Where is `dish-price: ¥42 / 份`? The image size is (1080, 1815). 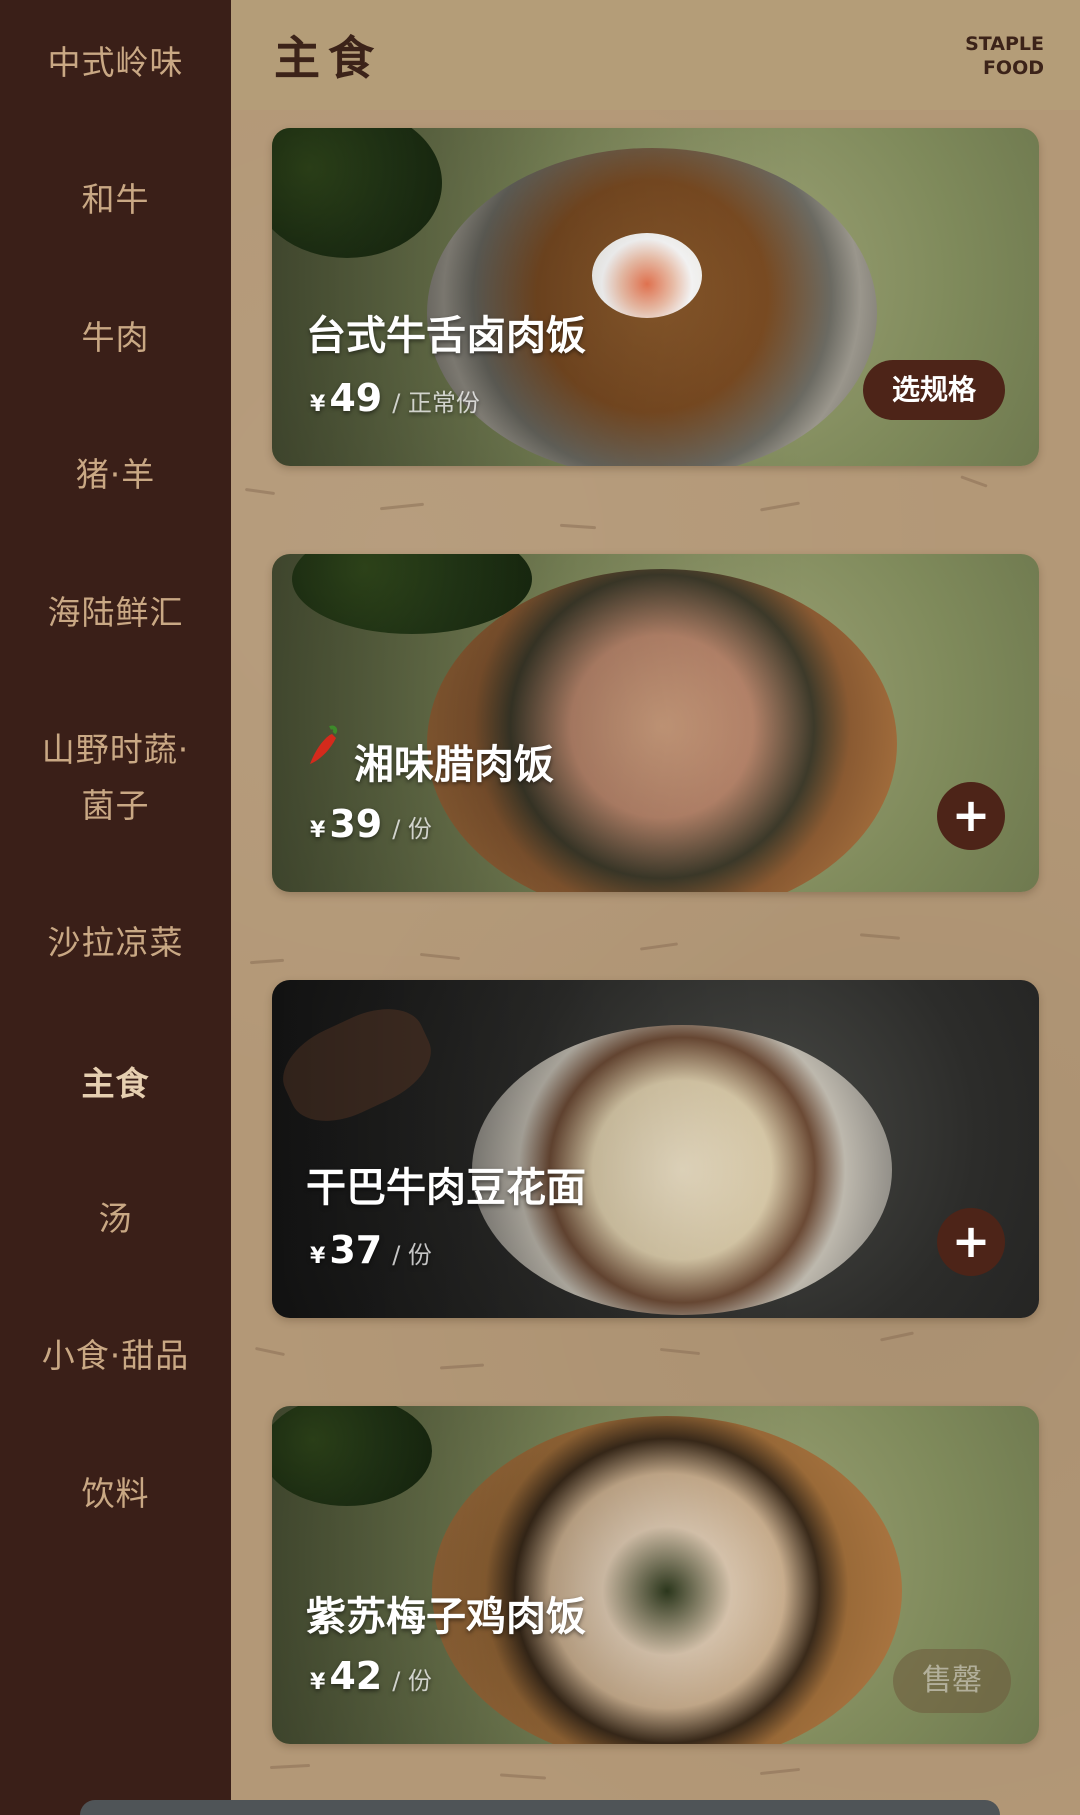
dish-price: ¥42 / 份 is located at coordinates (371, 1676).